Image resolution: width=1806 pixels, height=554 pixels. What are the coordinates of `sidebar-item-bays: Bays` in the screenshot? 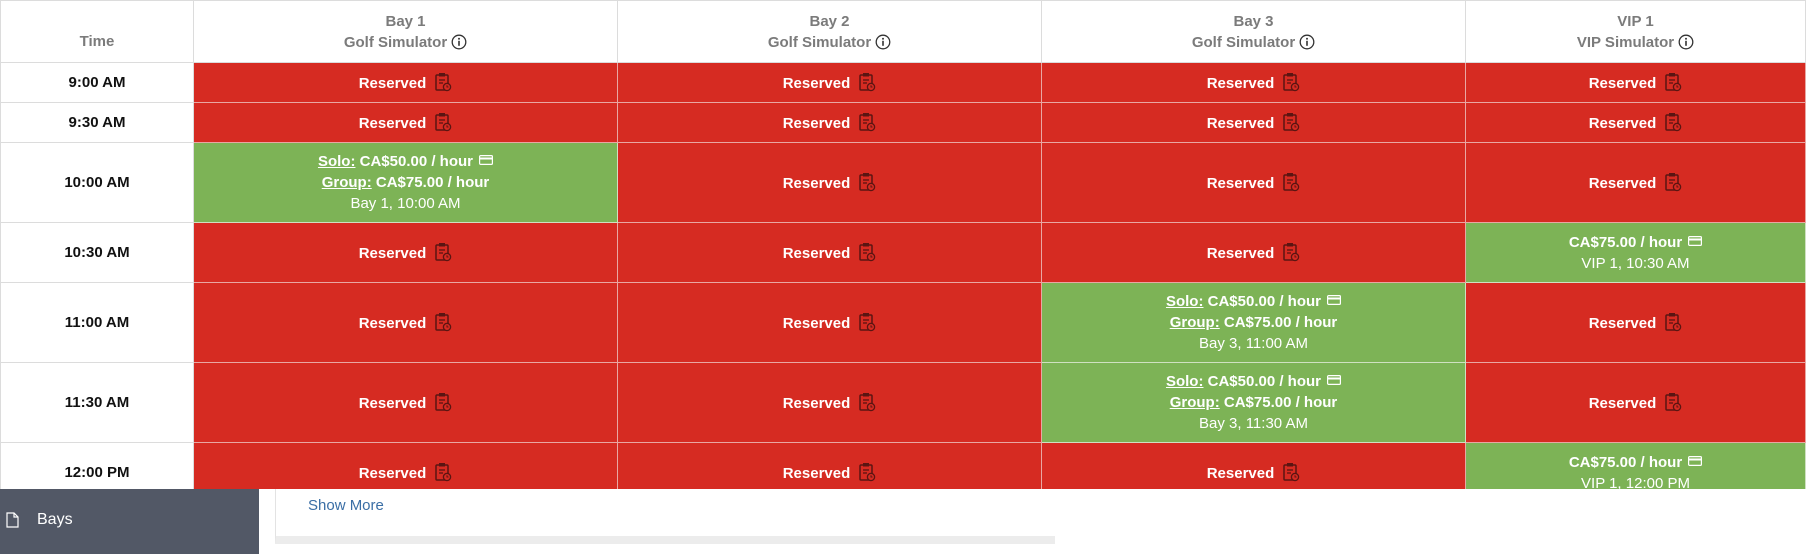 It's located at (39, 520).